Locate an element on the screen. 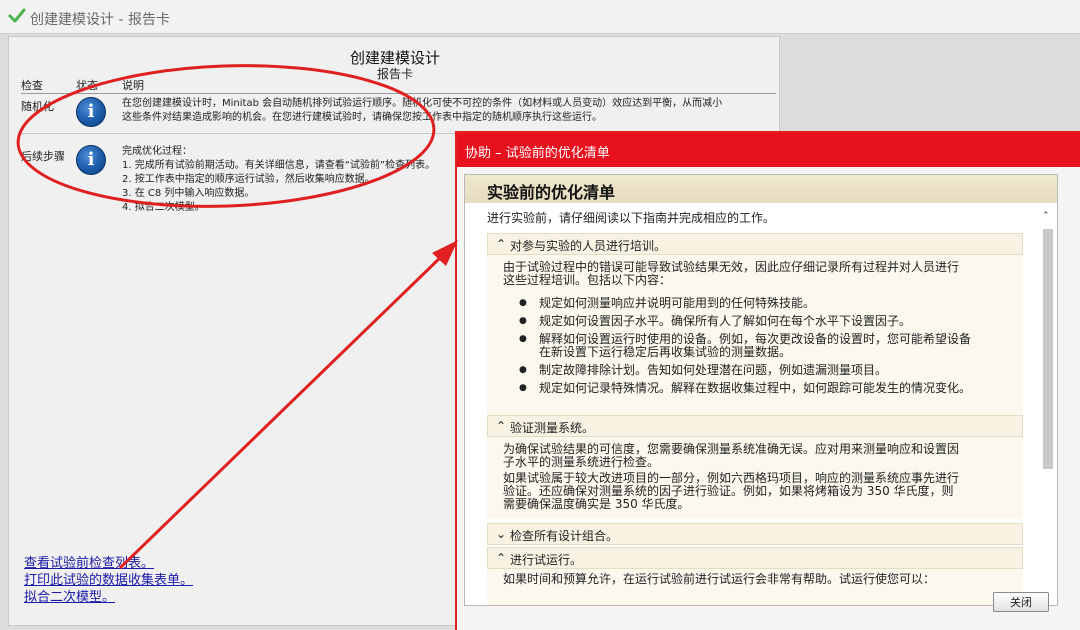 This screenshot has height=630, width=1080. section-title: 验证测量系统。 is located at coordinates (552, 428).